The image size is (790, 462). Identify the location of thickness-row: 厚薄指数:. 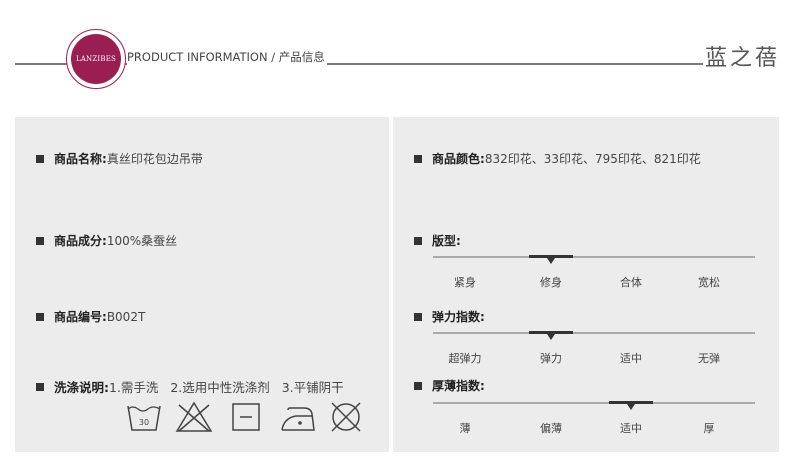
(449, 385).